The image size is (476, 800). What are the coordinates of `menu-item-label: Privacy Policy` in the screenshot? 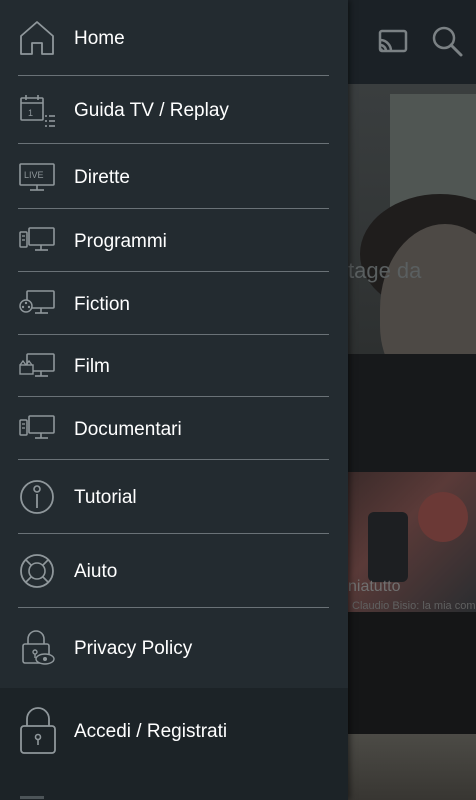 It's located at (133, 648).